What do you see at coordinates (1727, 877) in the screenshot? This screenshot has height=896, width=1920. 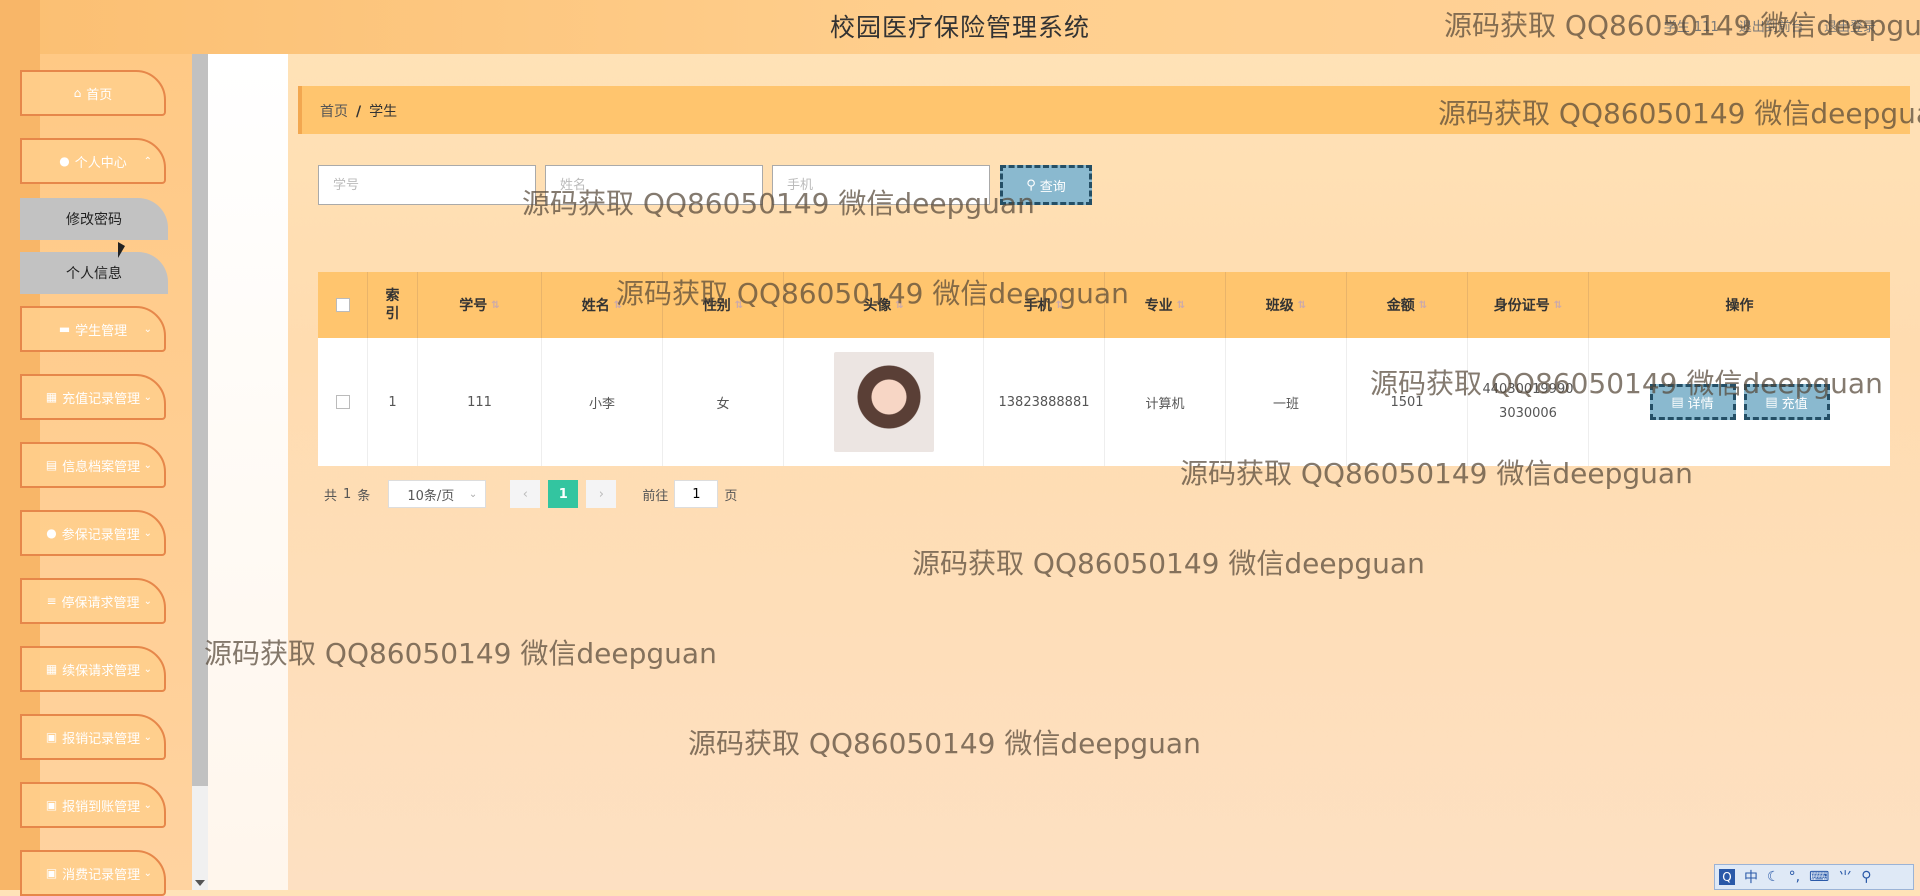 I see `ime-logo-icon: Q` at bounding box center [1727, 877].